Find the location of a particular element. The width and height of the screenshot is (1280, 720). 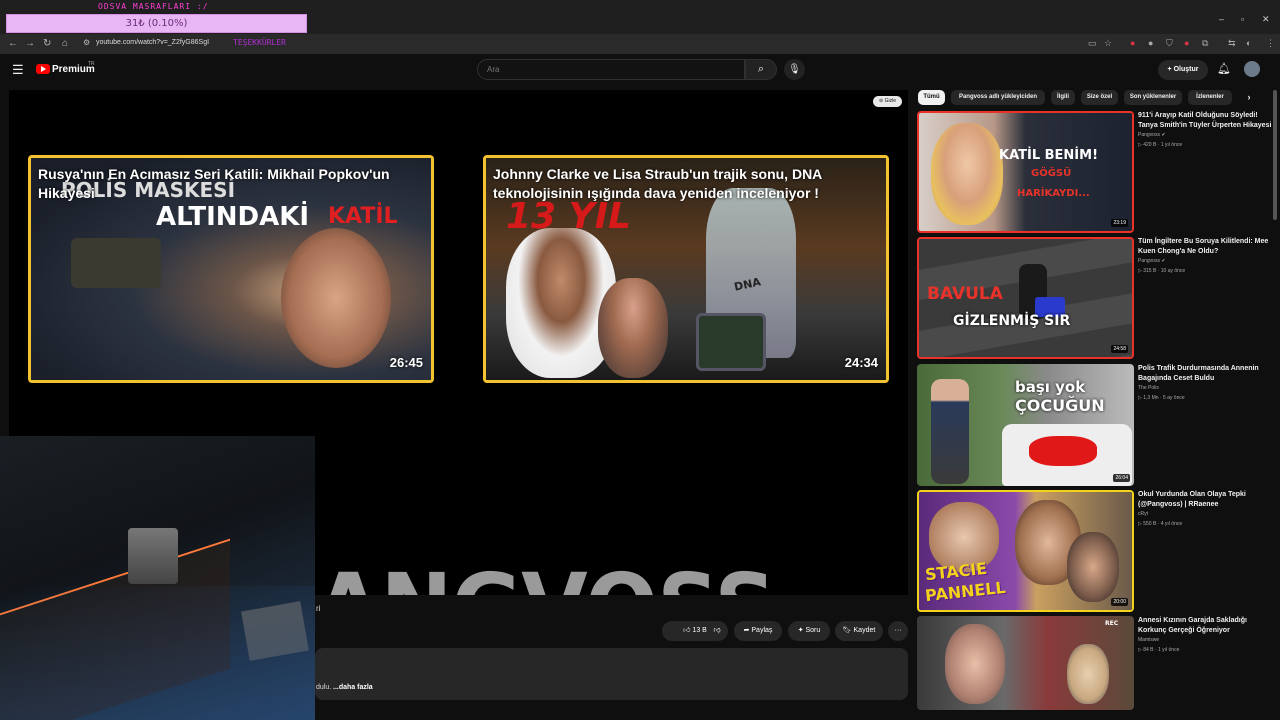

site-info-icon: ⚙ is located at coordinates (86, 42).